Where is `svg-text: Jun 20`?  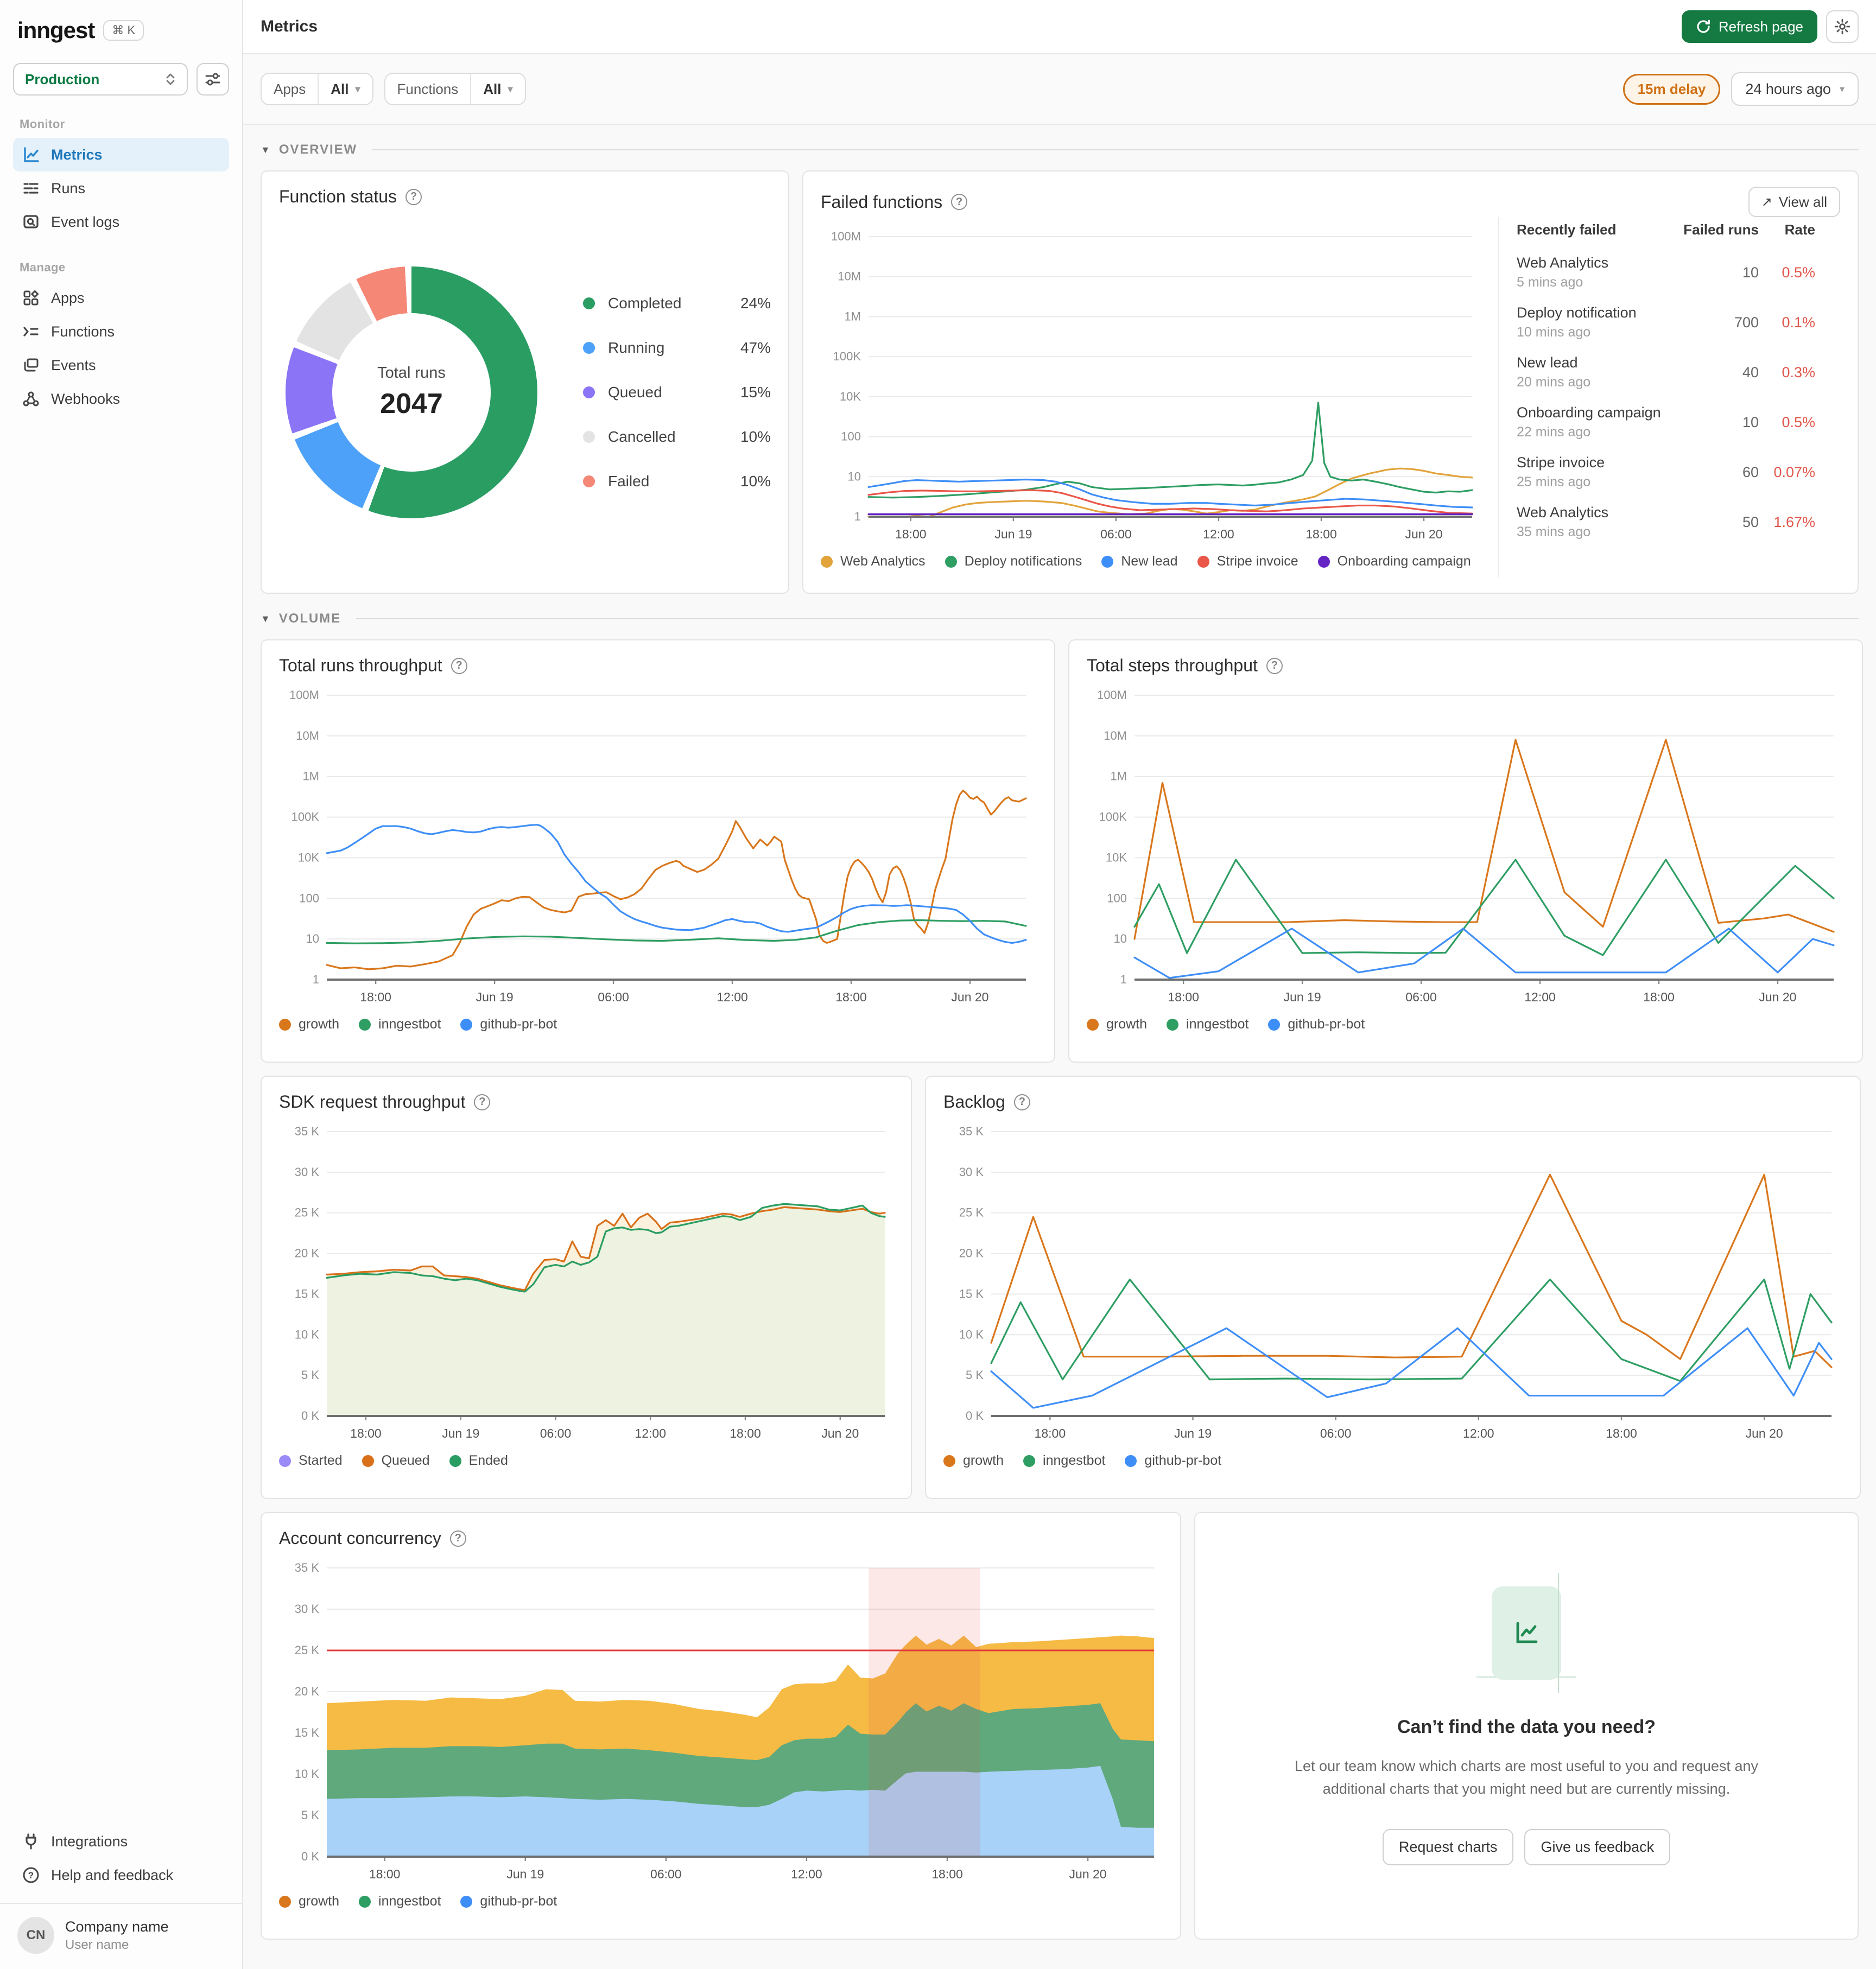
svg-text: Jun 20 is located at coordinates (969, 997).